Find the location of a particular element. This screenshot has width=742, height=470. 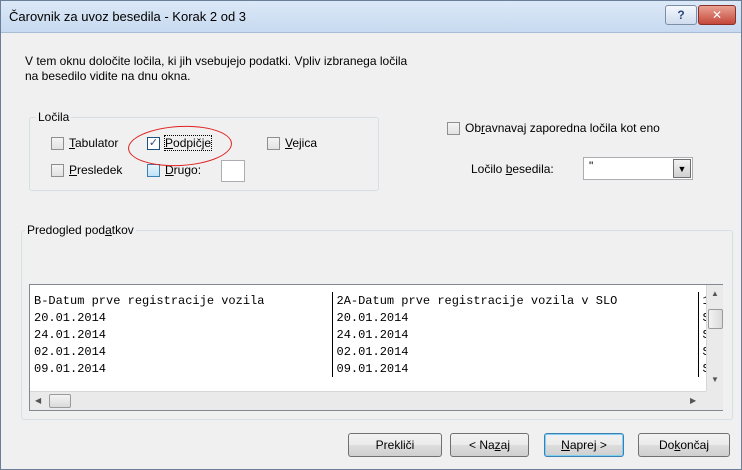

semicolon-checkbox-label: Podpičje is located at coordinates (188, 143).